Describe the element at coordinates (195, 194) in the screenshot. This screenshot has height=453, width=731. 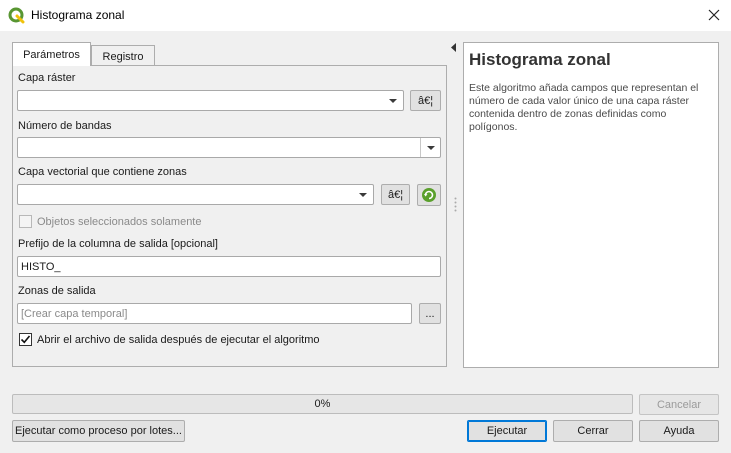
I see `vector-layer-combo` at that location.